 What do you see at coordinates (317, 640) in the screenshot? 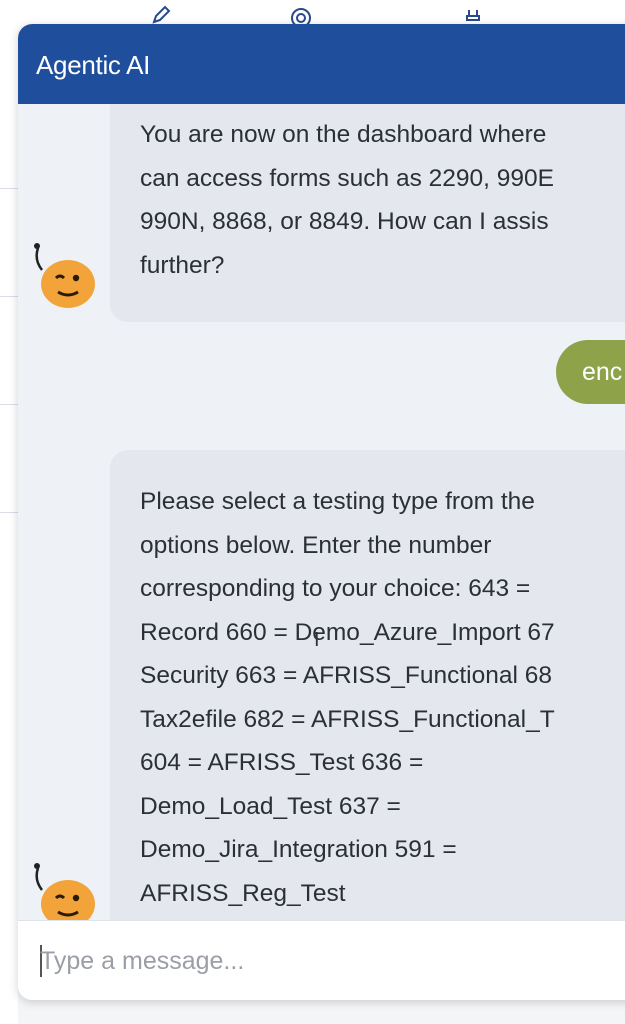
I see `text-cursor-icon: I` at bounding box center [317, 640].